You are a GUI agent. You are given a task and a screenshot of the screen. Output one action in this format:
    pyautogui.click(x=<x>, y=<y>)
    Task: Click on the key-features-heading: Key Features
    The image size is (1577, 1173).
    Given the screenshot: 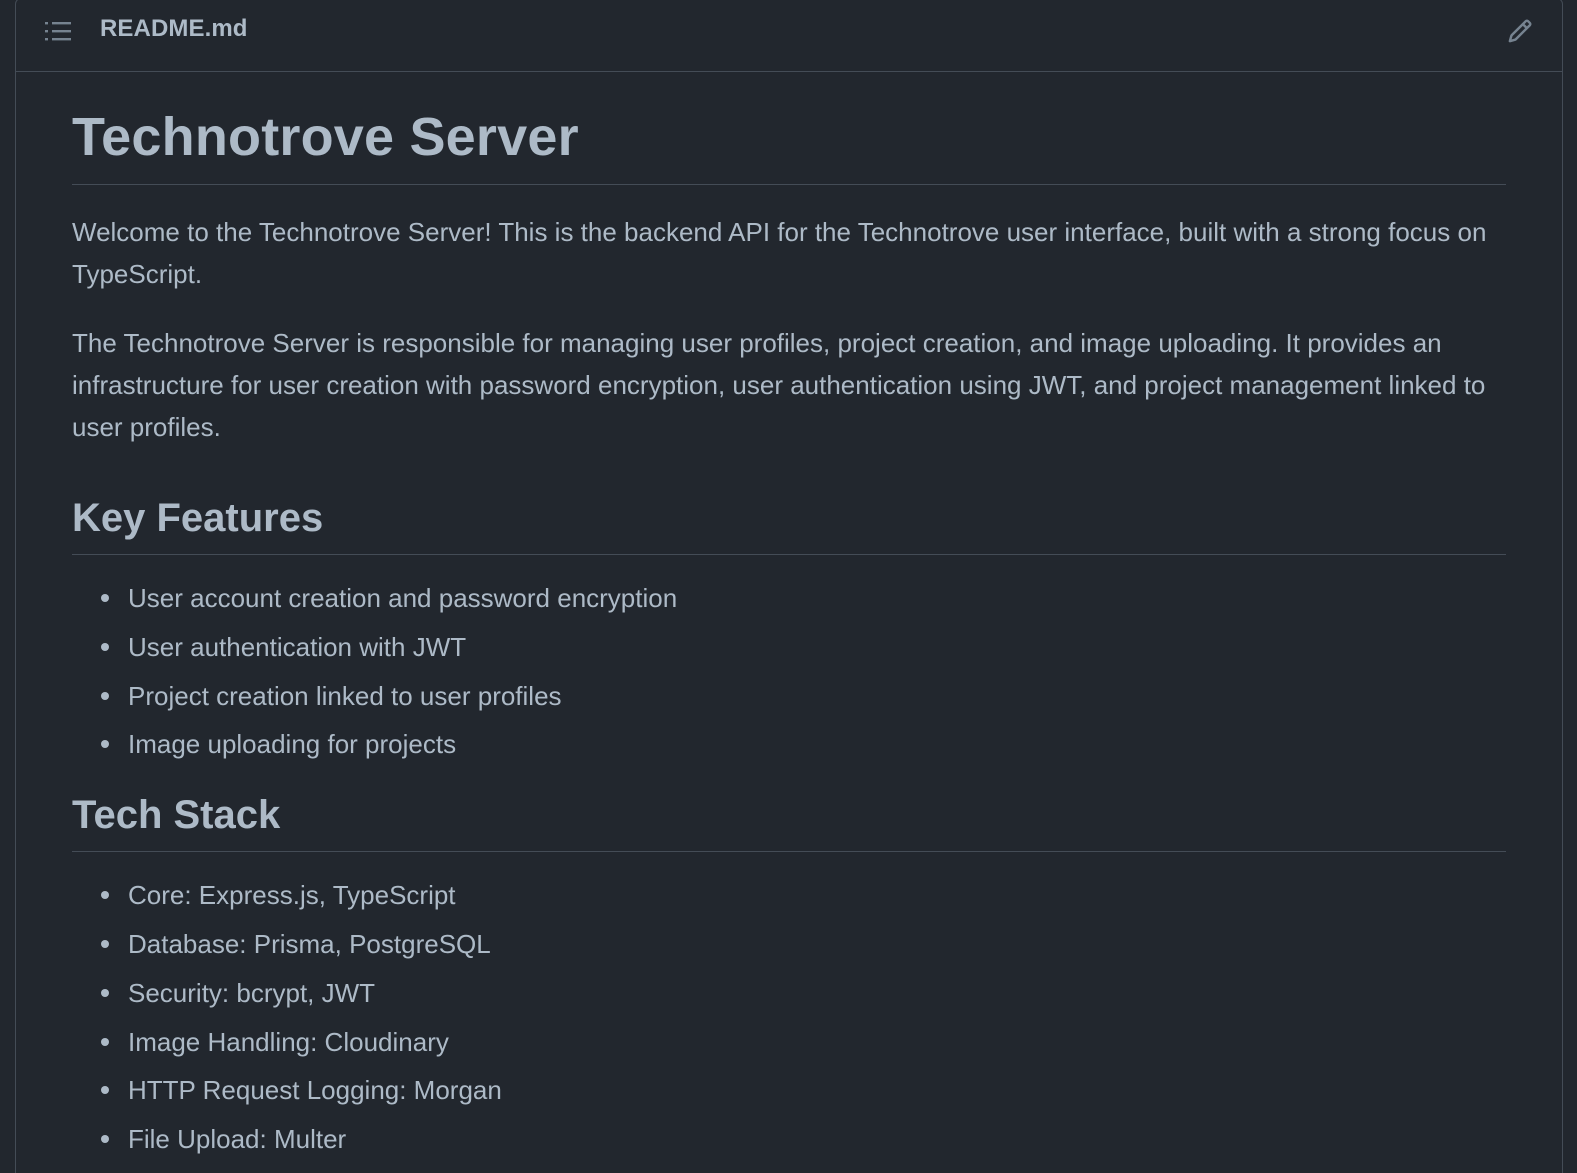 What is the action you would take?
    pyautogui.click(x=789, y=525)
    